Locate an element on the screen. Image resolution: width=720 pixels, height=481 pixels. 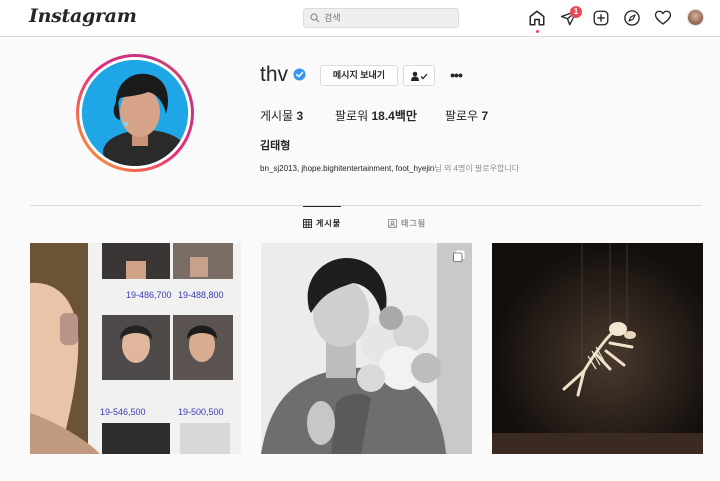
profile-photo is located at coordinates (135, 113).